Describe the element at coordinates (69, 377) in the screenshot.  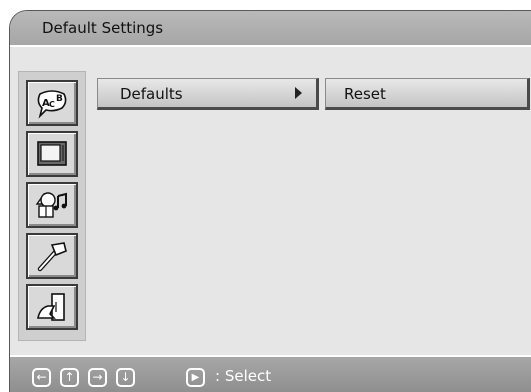
I see `nav-up-icon: ↑` at that location.